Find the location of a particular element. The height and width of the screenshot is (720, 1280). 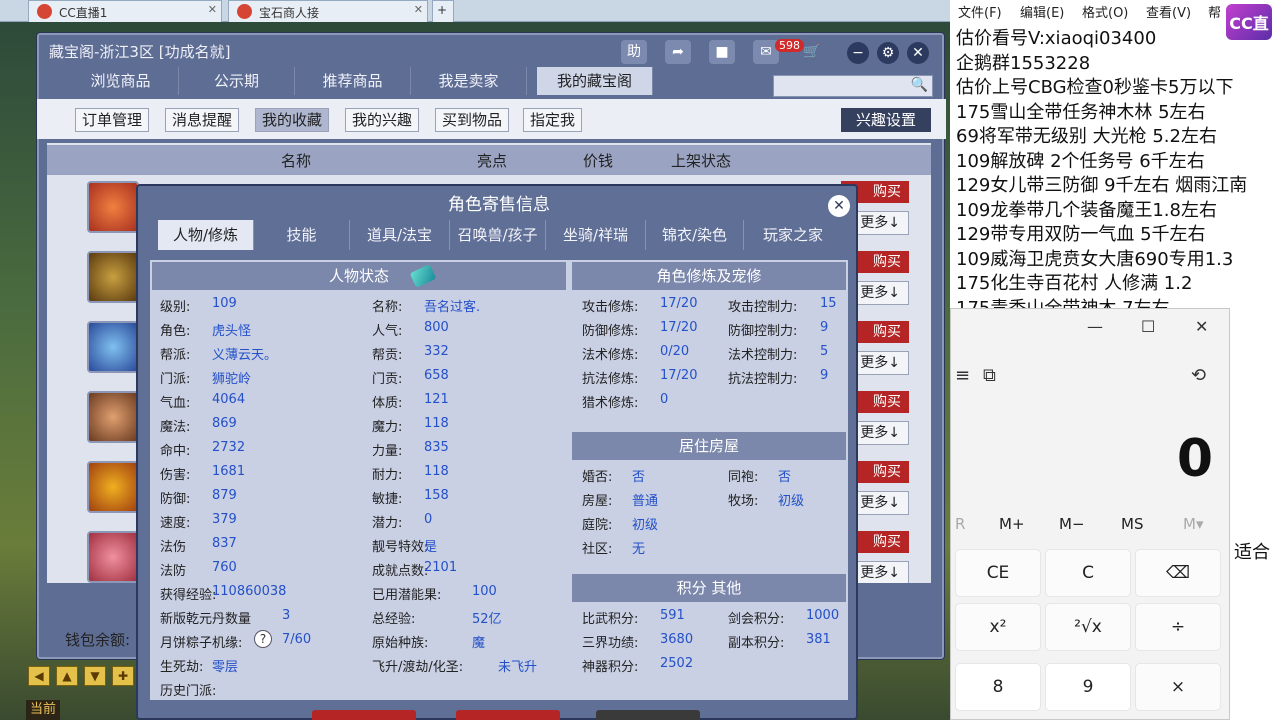

minimize-button: − is located at coordinates (858, 53).